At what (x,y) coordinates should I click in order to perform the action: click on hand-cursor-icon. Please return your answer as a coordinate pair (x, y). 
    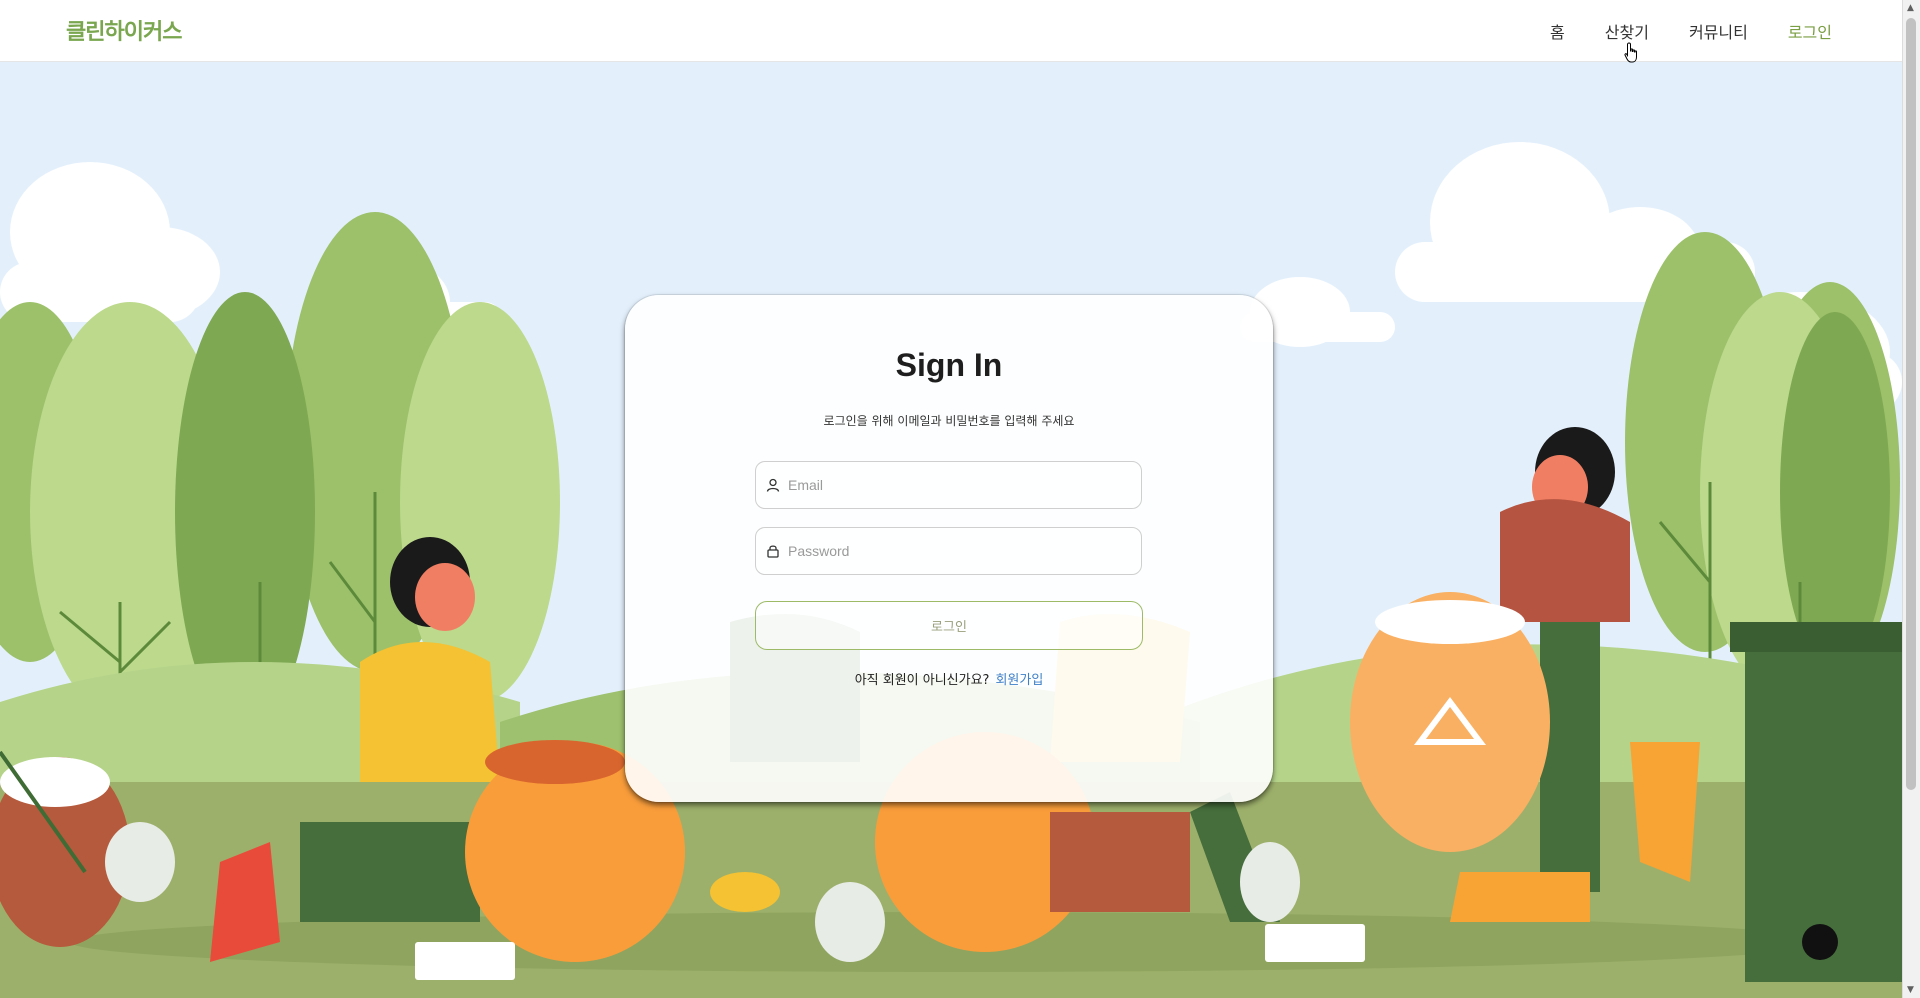
    Looking at the image, I should click on (1630, 52).